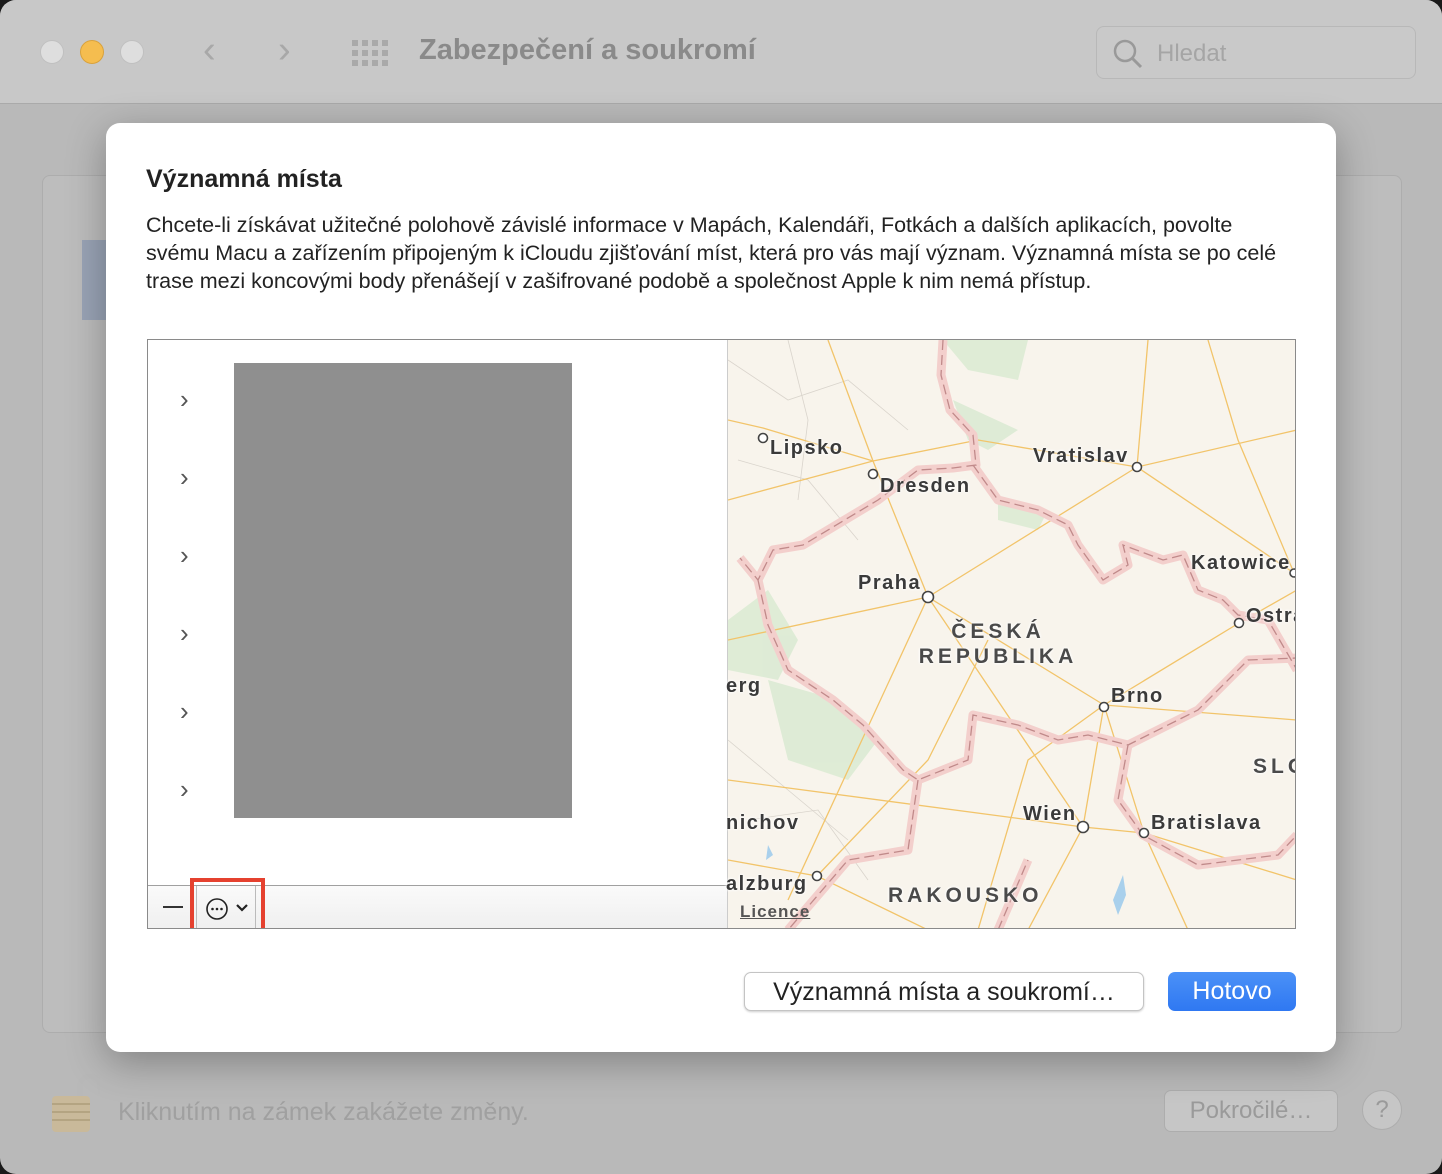 This screenshot has width=1442, height=1174. What do you see at coordinates (1241, 563) in the screenshot?
I see `map-label-city: Katowice` at bounding box center [1241, 563].